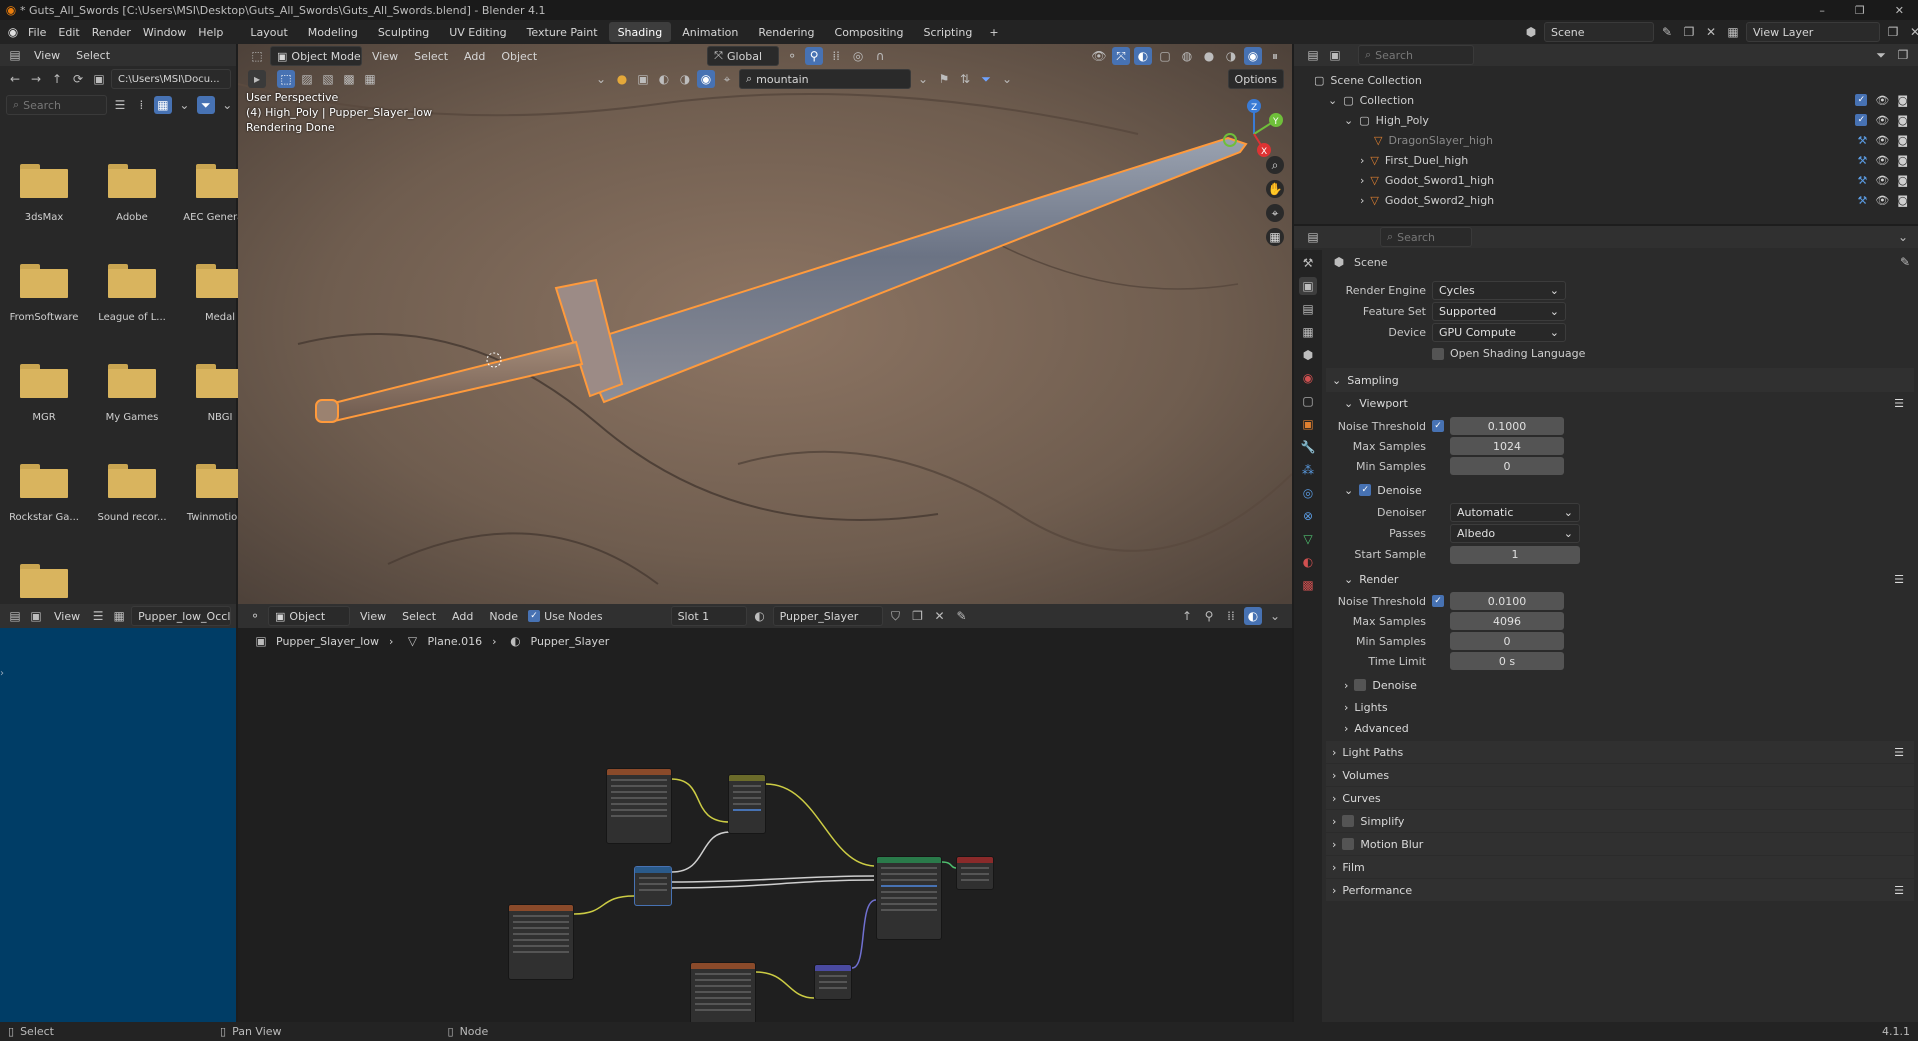 This screenshot has height=1041, width=1918. I want to click on snap-target-icon: ⁞⁞, so click(836, 56).